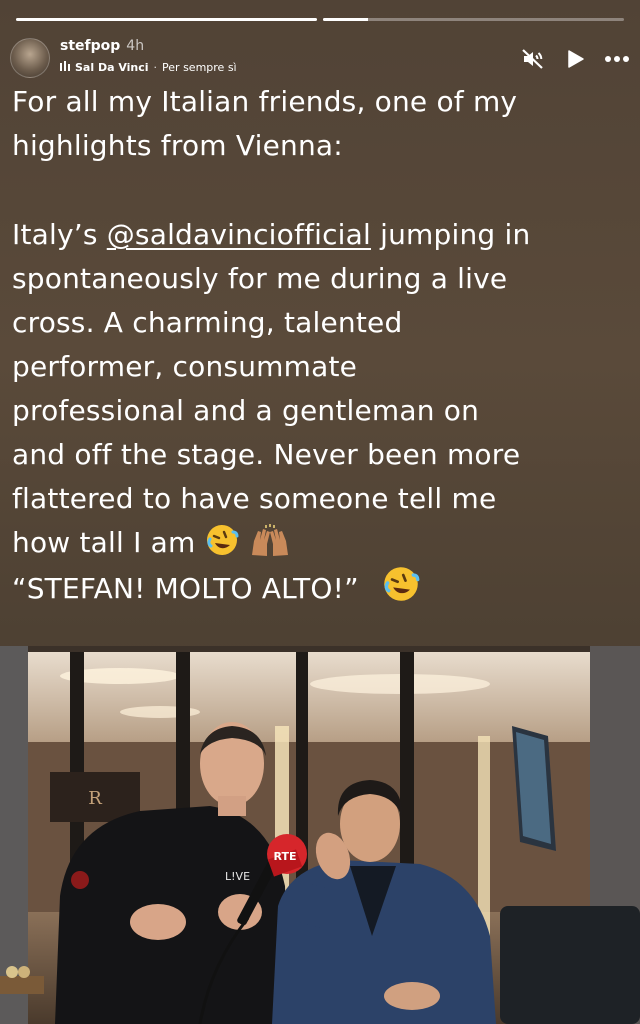  I want to click on caption-line: performer, consummate, so click(185, 366).